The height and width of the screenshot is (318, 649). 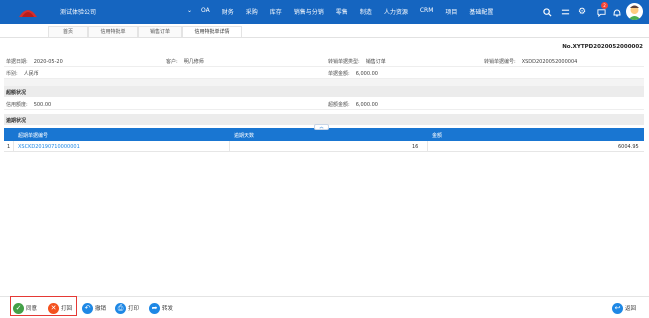 What do you see at coordinates (189, 10) in the screenshot?
I see `chevron-down-icon: ⌄` at bounding box center [189, 10].